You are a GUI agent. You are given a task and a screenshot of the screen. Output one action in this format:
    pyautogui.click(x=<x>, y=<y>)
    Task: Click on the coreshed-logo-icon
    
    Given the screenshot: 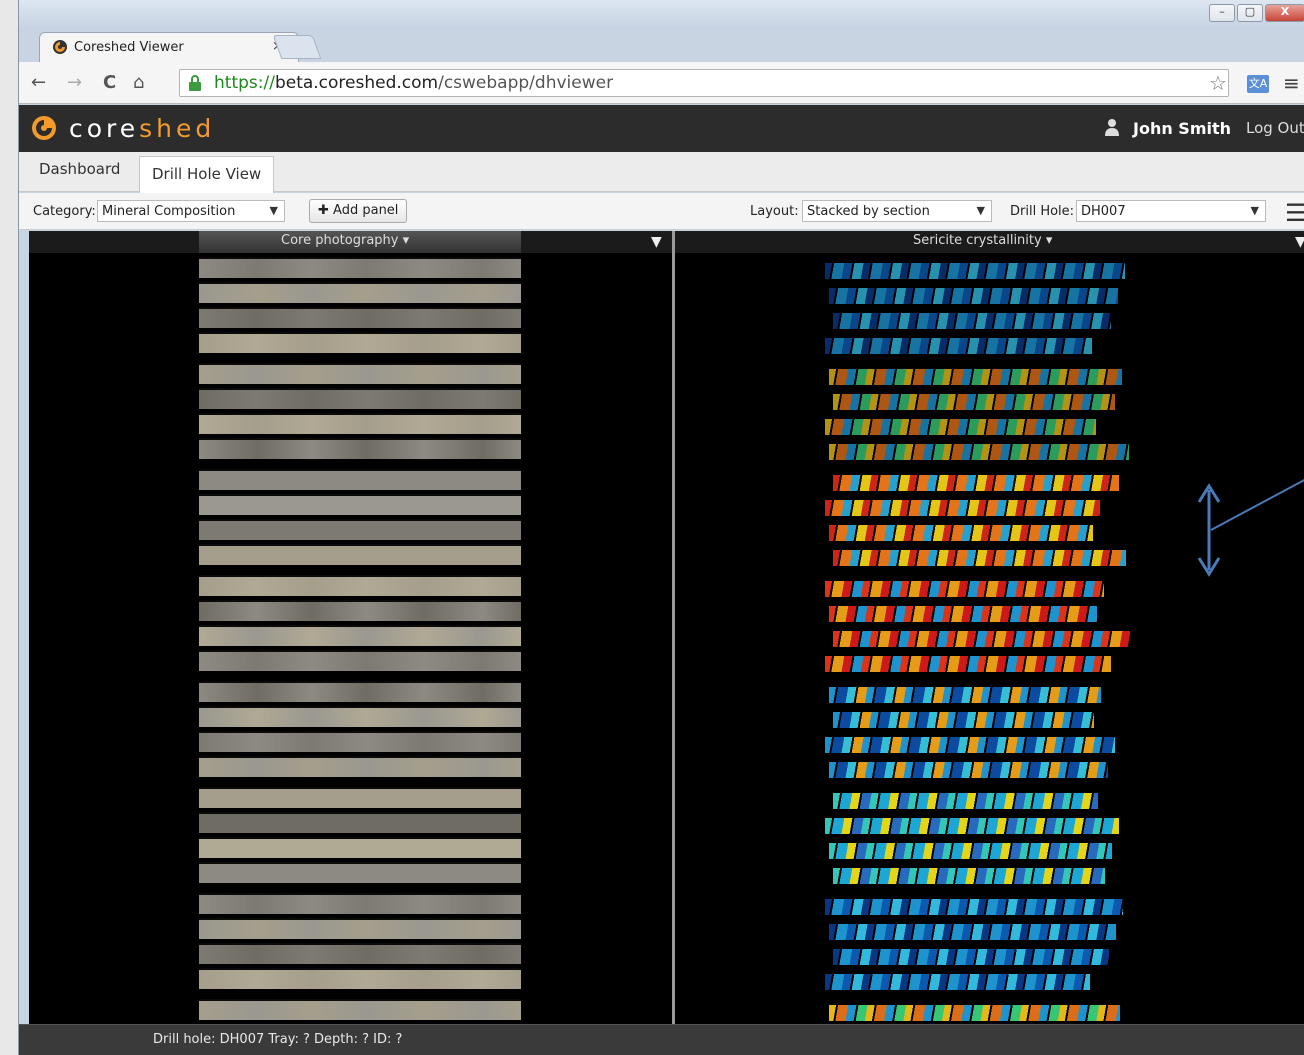 What is the action you would take?
    pyautogui.click(x=44, y=128)
    